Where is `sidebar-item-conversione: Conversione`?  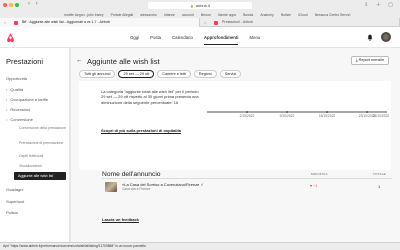
sidebar-item-conversione: Conversione is located at coordinates (19, 119).